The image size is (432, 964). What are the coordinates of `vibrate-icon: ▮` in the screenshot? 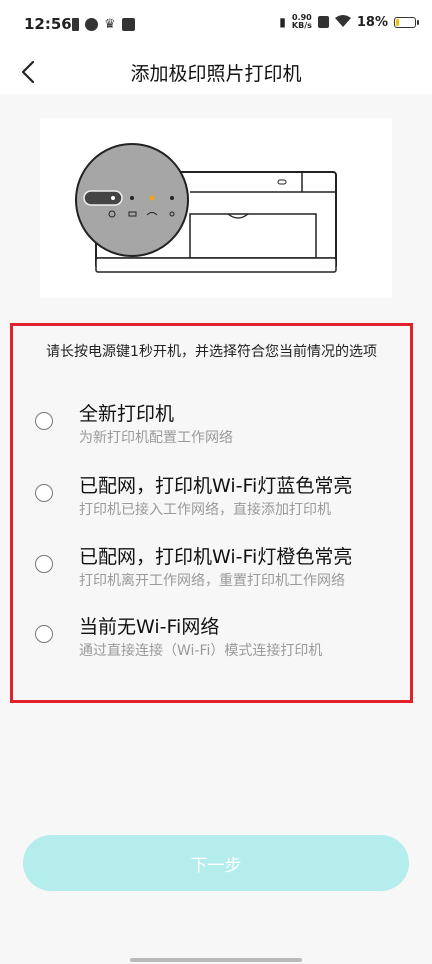 It's located at (282, 22).